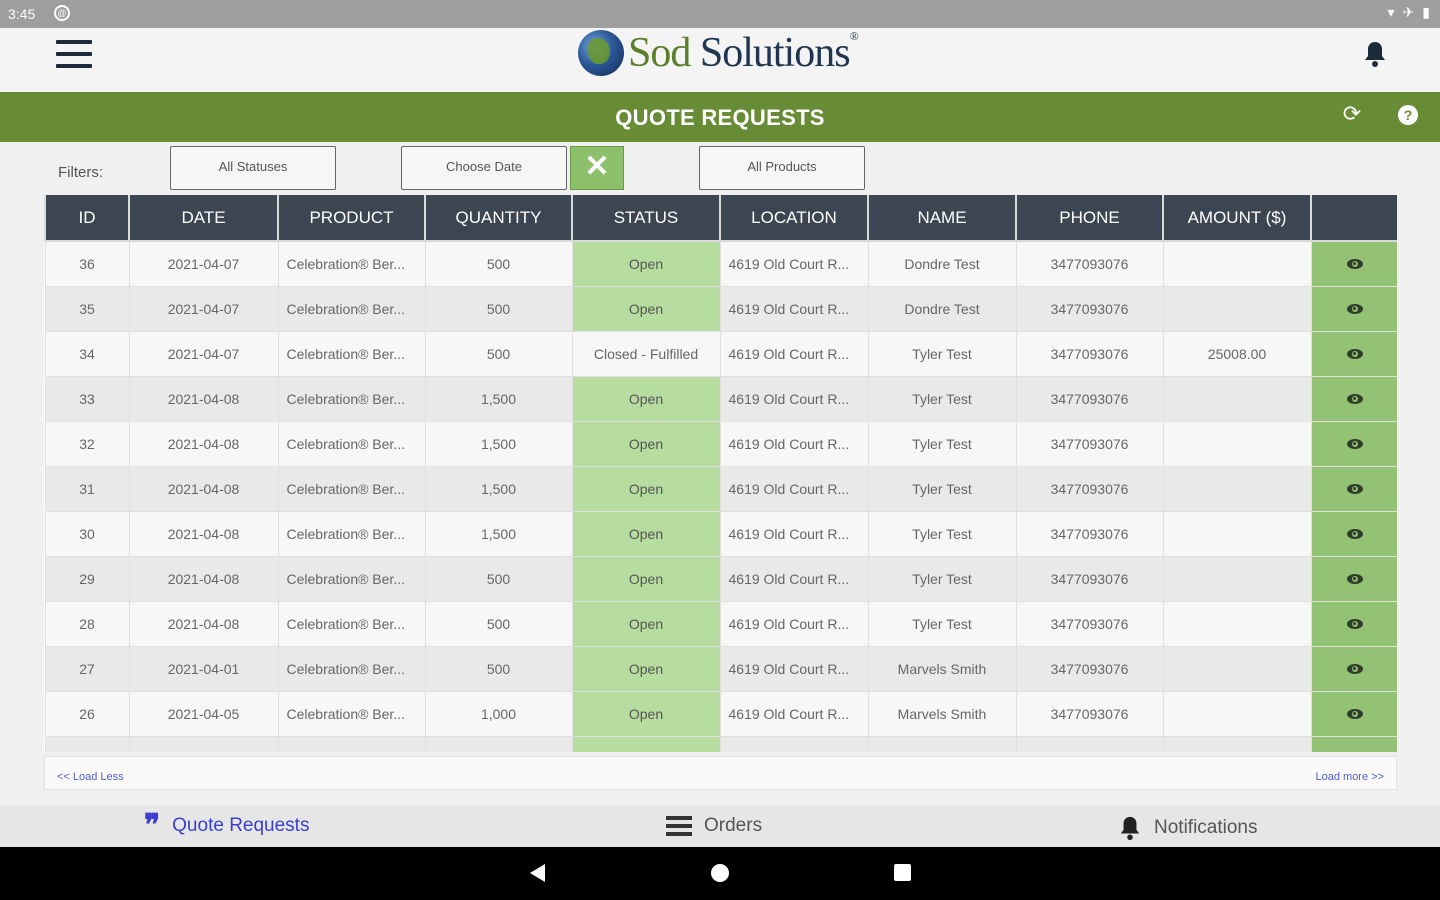 This screenshot has width=1440, height=900. Describe the element at coordinates (1237, 218) in the screenshot. I see `column-header-amount: AMOUNT ($)` at that location.